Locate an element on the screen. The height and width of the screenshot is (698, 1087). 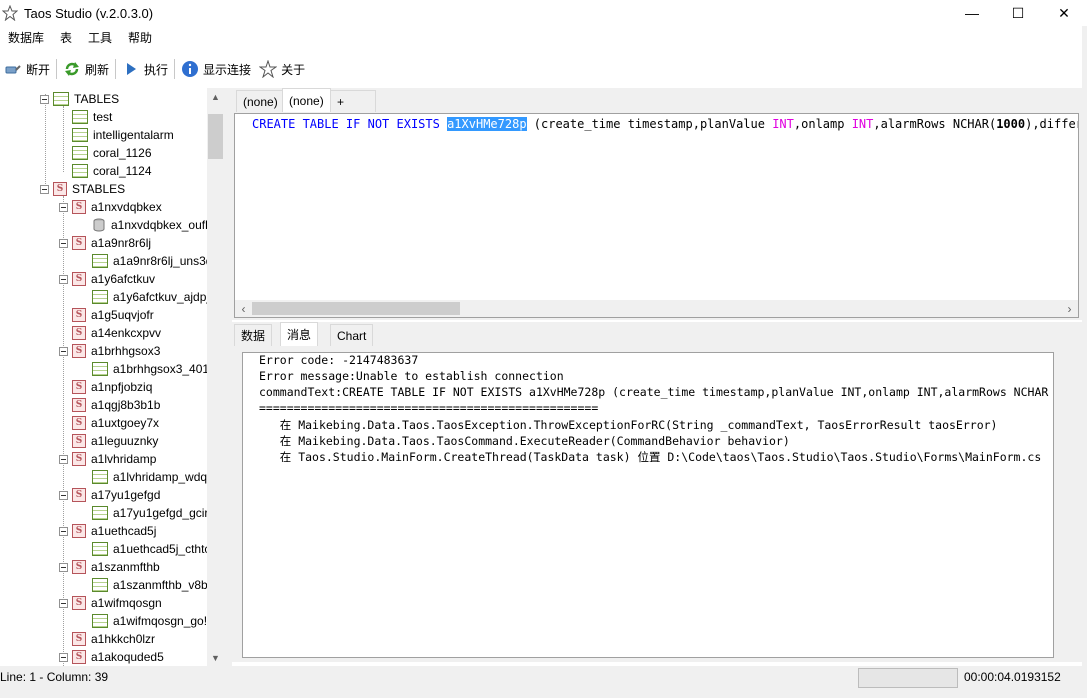
tree-node-label: a1lvhridamp is located at coordinates (124, 459).